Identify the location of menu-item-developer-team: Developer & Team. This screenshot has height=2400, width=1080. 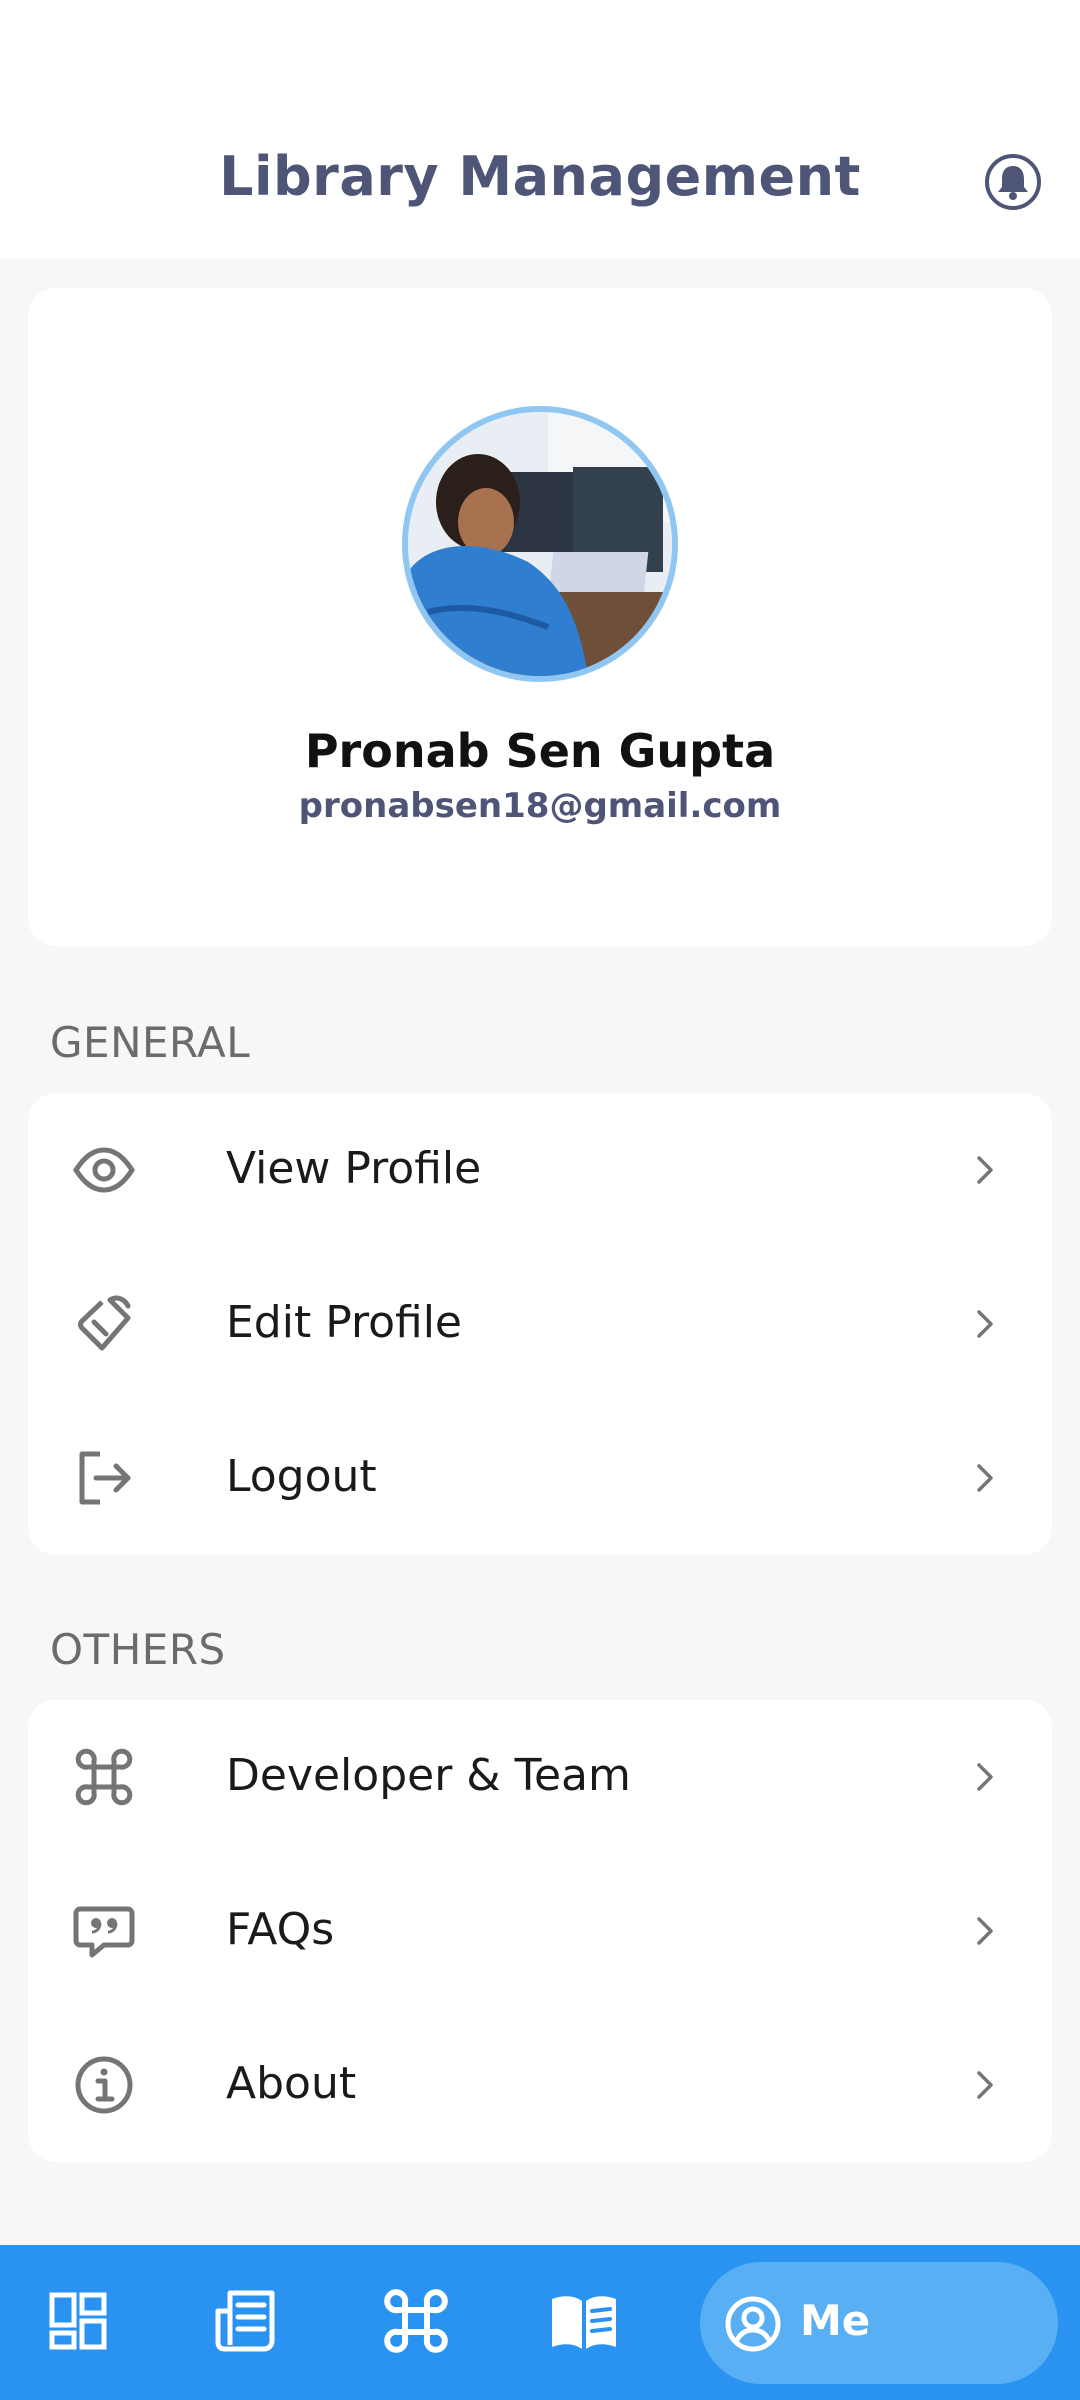
(540, 1777).